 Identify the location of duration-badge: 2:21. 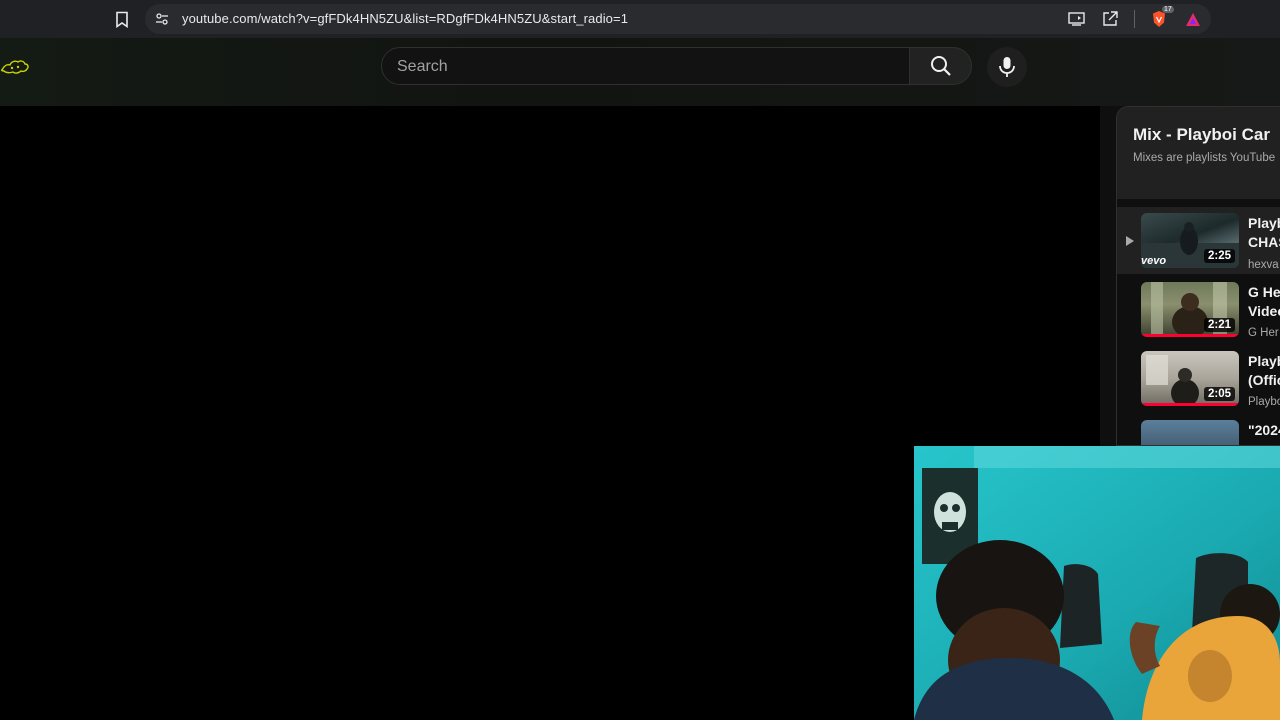
(1219, 325).